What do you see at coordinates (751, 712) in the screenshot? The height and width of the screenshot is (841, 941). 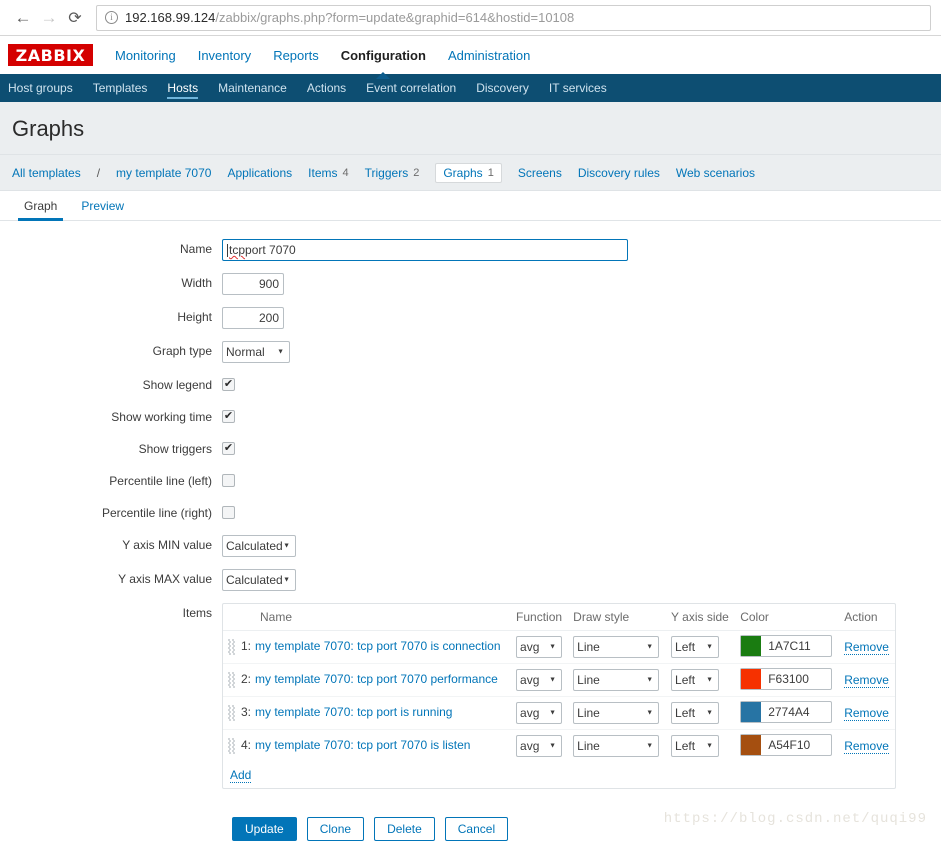 I see `color-swatch` at bounding box center [751, 712].